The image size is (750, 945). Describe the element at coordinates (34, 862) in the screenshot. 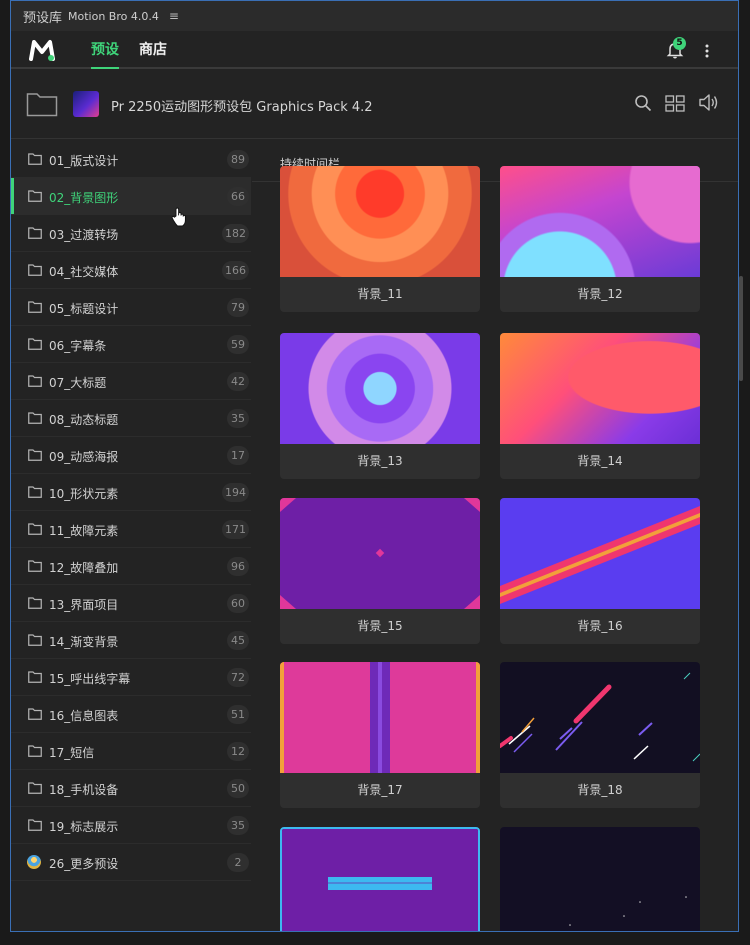

I see `more-presets-avatar-icon` at that location.